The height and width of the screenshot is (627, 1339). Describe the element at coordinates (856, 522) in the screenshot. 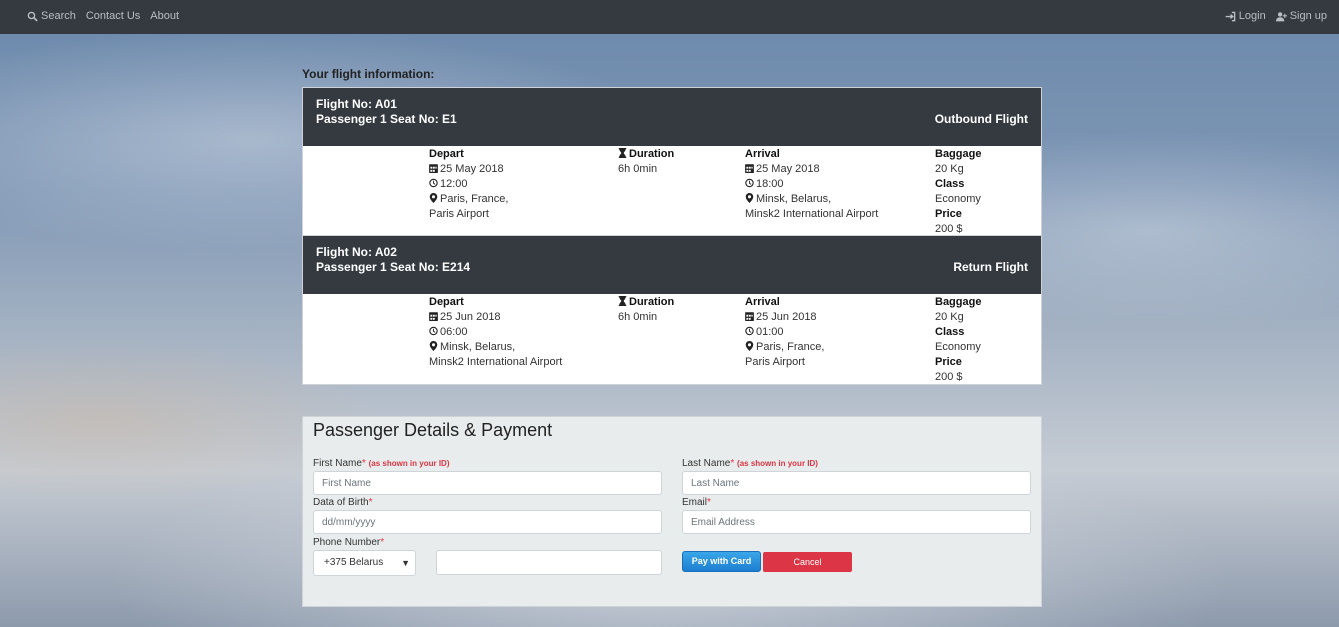

I see `email-input` at that location.